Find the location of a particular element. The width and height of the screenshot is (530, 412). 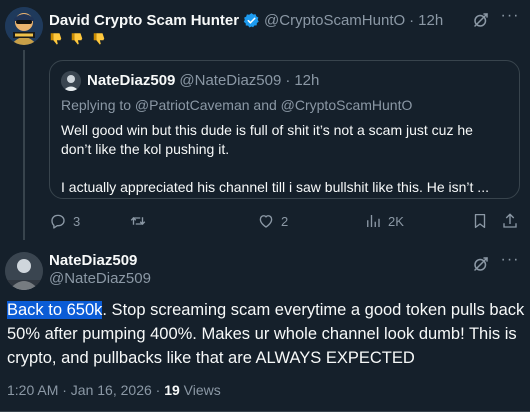

tweet-timestamp: 1:20 AM · Jan 16, 2026 · is located at coordinates (85, 390).